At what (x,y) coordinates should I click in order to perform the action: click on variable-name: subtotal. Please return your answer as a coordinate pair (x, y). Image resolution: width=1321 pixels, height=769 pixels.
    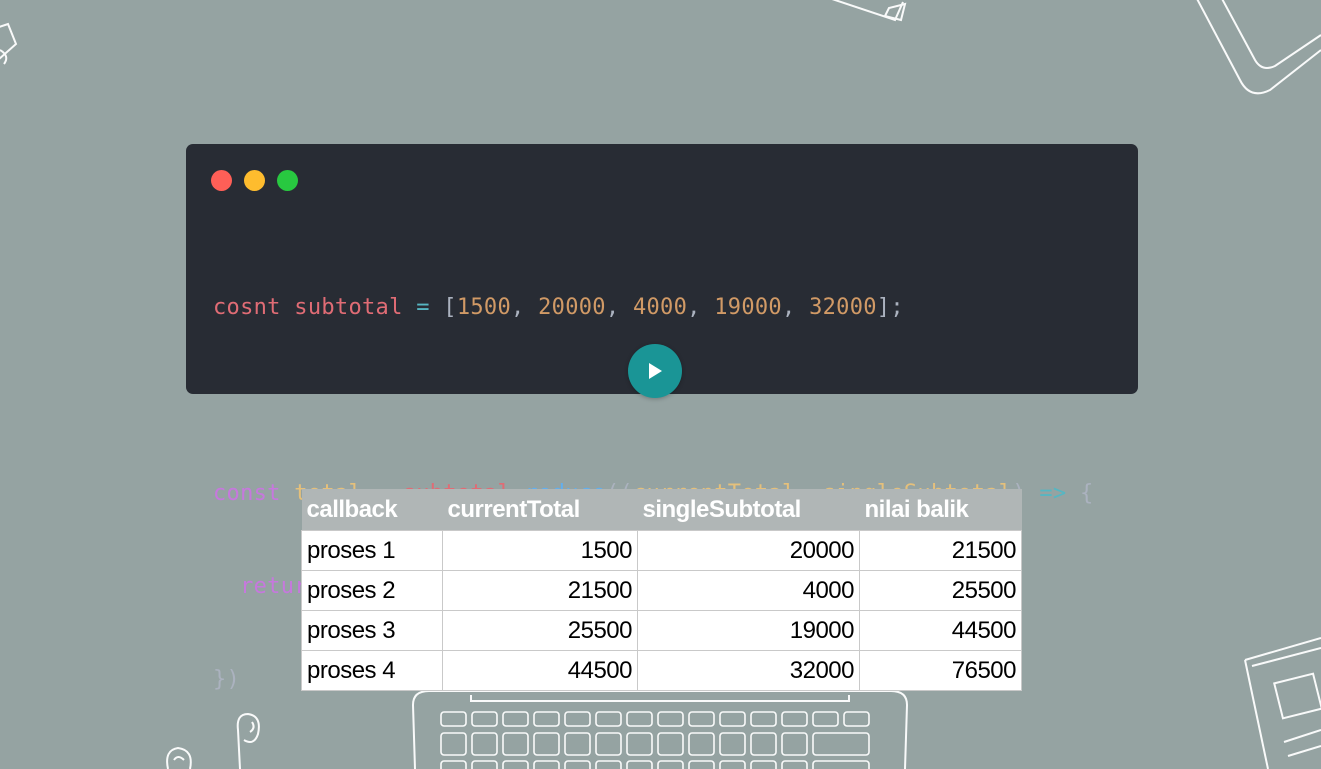
    Looking at the image, I should click on (348, 307).